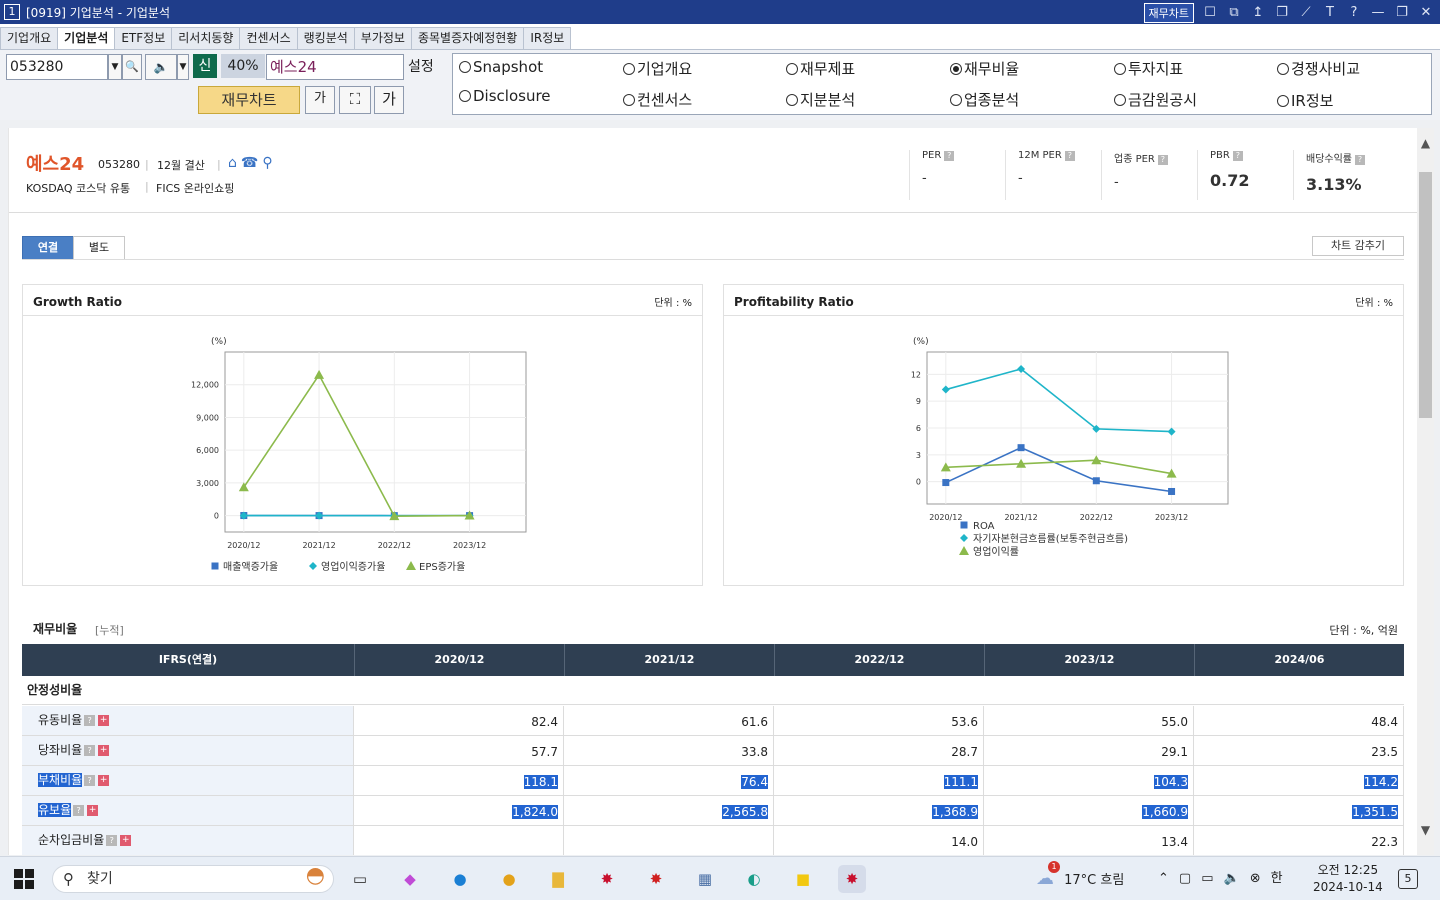  I want to click on copilot-icon: ◆, so click(410, 879).